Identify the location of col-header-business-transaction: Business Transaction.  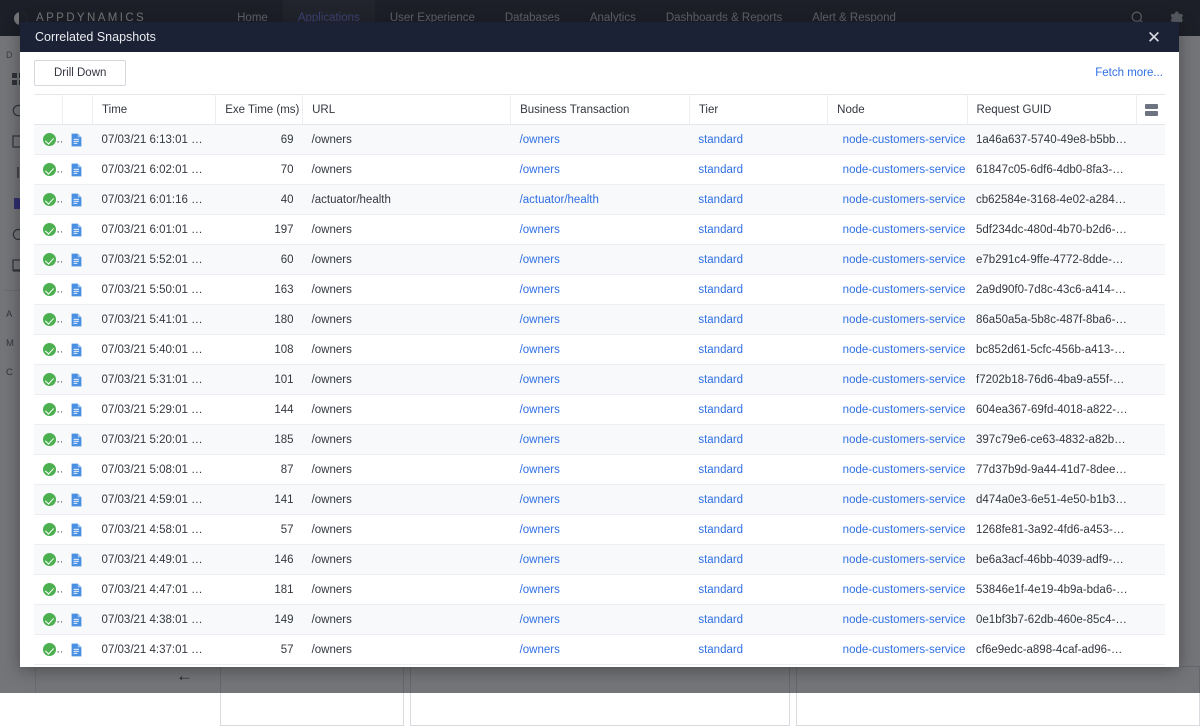
(600, 110).